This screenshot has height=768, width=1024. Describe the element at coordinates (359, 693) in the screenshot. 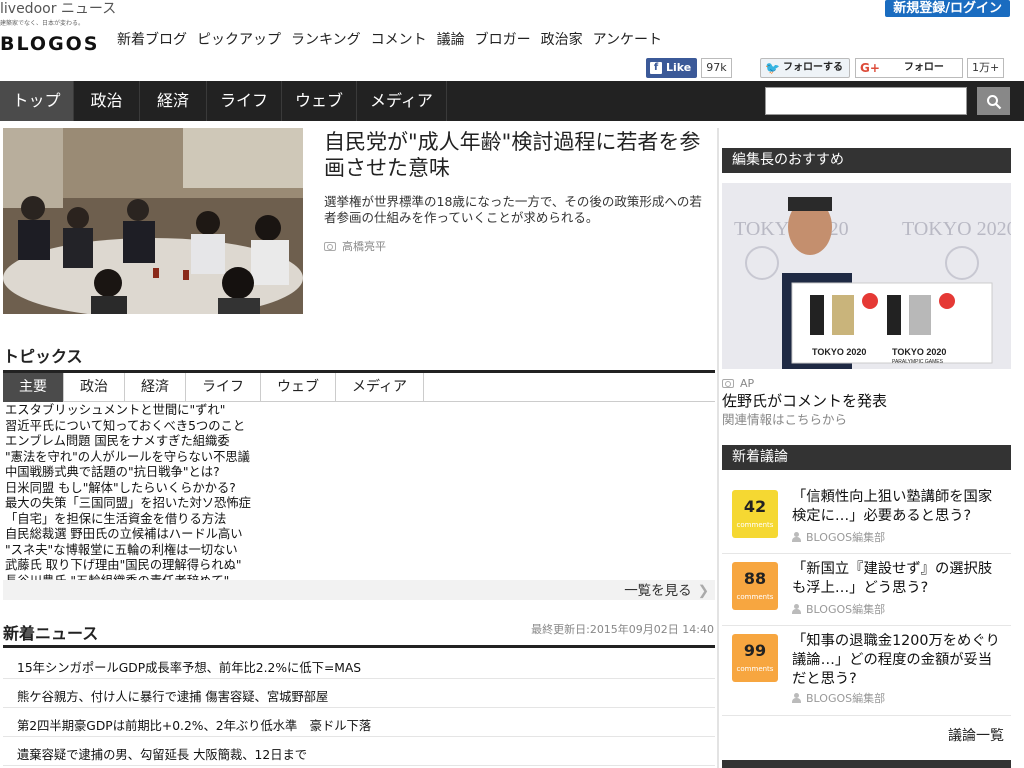

I see `news-item: 熊ケ谷親方、付け人に暴行で逮捕 傷害容疑、宮城野部屋` at that location.